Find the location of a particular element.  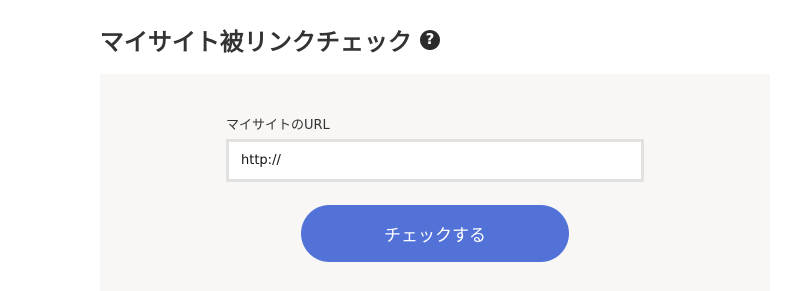

url-input is located at coordinates (435, 160).